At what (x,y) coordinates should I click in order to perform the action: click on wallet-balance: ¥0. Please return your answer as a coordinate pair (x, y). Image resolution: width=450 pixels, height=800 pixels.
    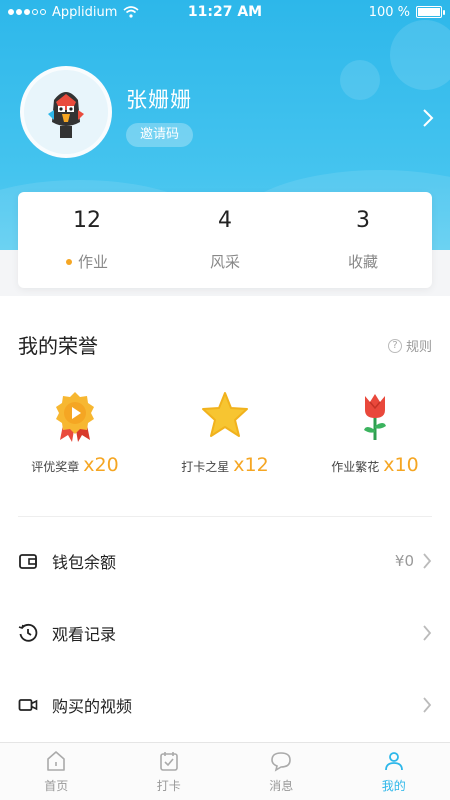
    Looking at the image, I should click on (404, 561).